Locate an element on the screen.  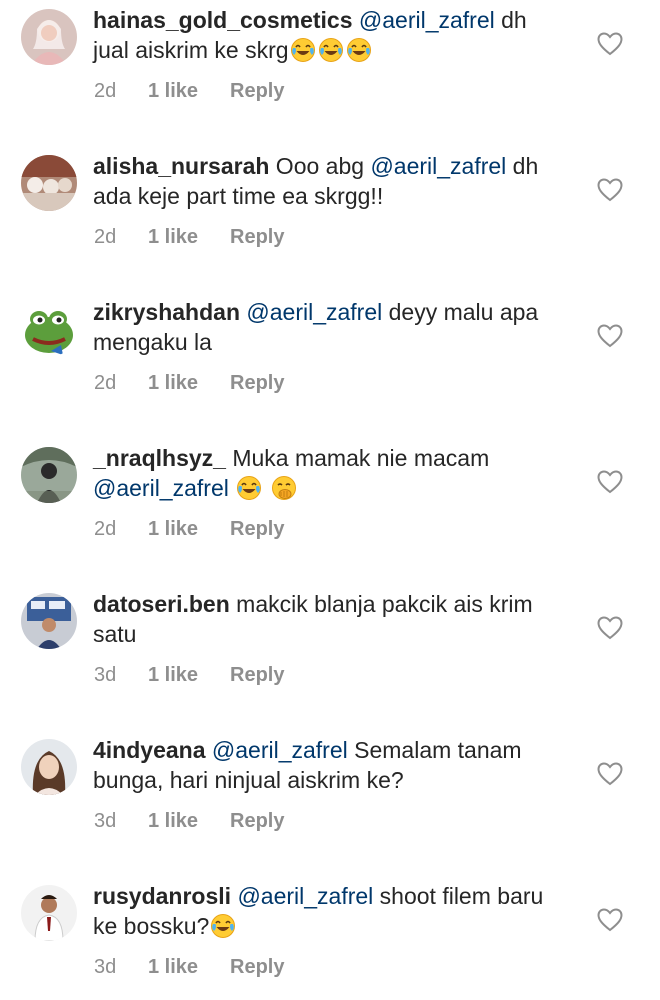
comment-username: _nraqlhsyz_ is located at coordinates (159, 458).